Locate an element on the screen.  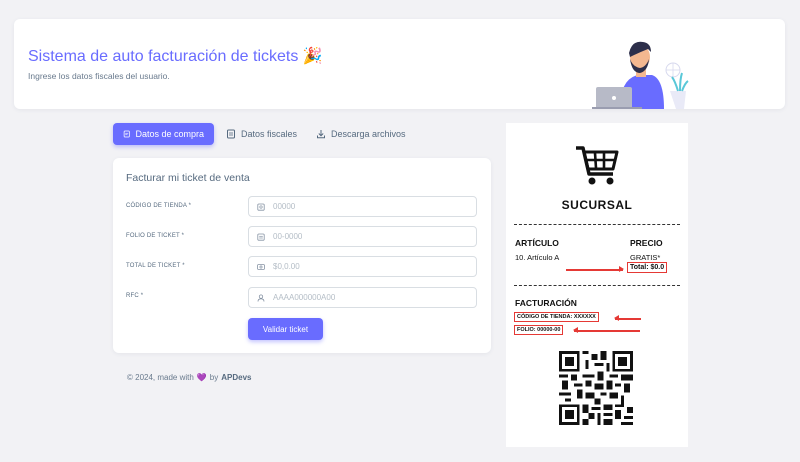
tab-label: Datos de compra is located at coordinates (169, 134).